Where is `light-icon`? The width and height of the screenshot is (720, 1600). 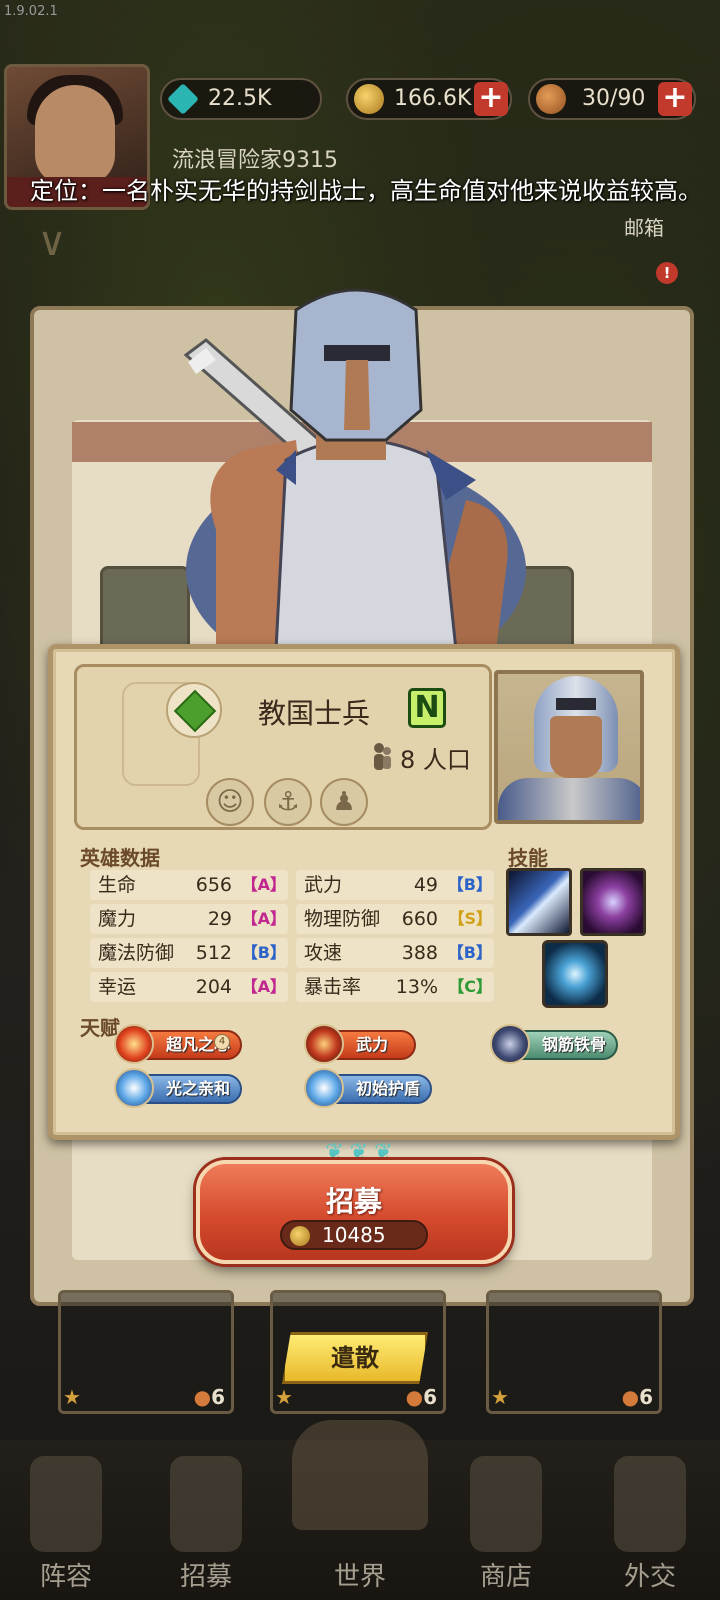 light-icon is located at coordinates (134, 1088).